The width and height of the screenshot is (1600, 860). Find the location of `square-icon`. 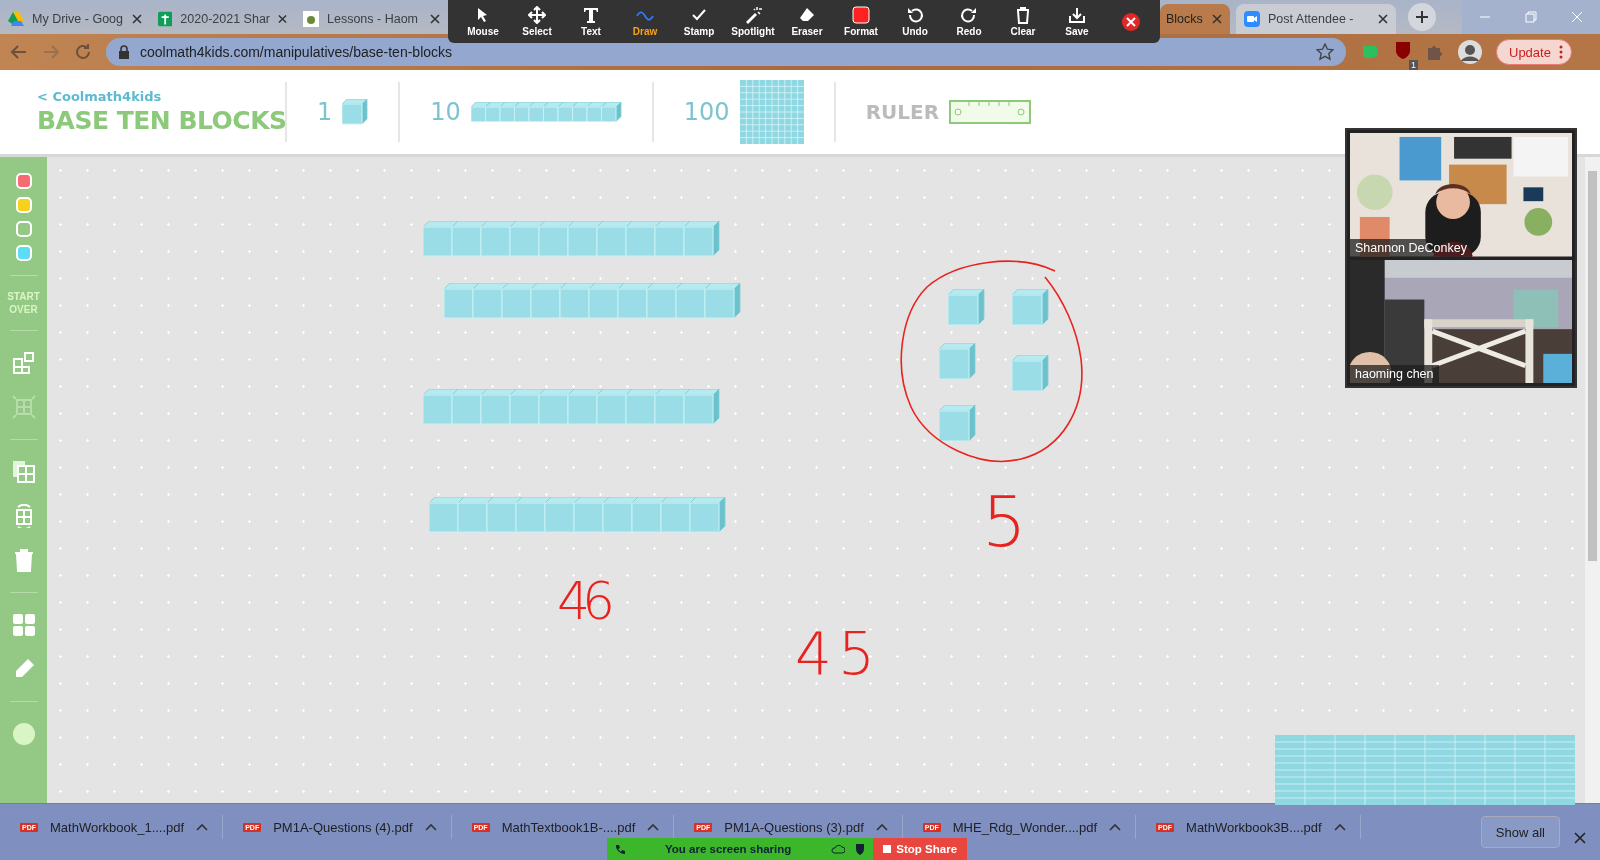

square-icon is located at coordinates (861, 15).